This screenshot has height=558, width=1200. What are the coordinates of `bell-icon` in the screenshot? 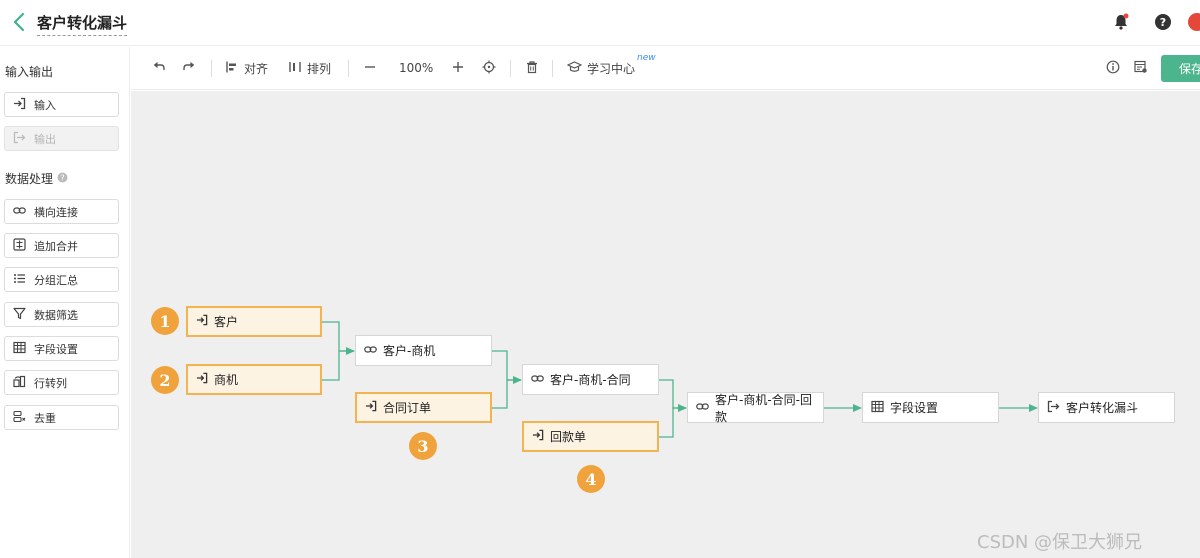 It's located at (1121, 22).